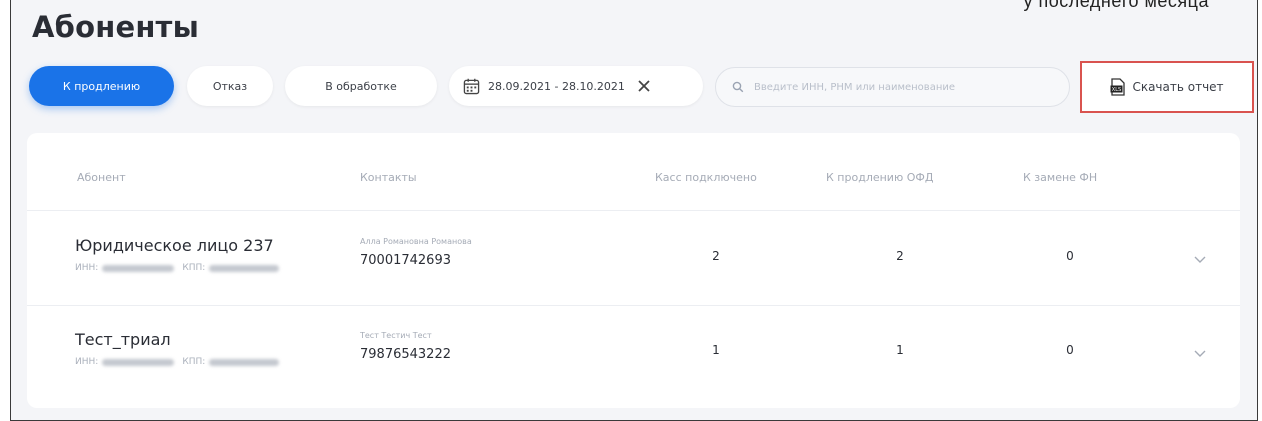 Image resolution: width=1262 pixels, height=421 pixels. I want to click on date-range-picker: 28.09.2021 - 28.10.2021, so click(576, 86).